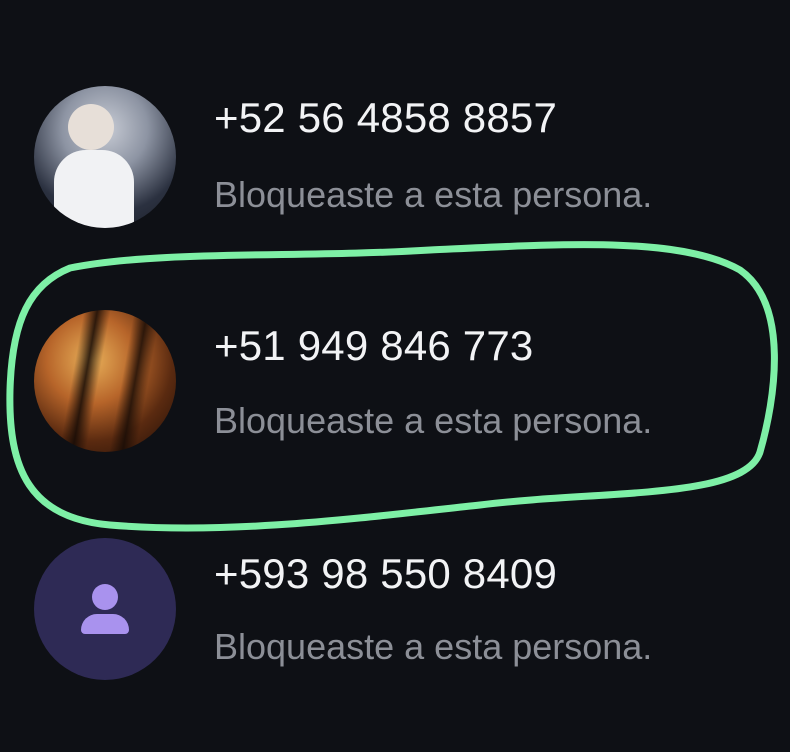 This screenshot has width=790, height=752. Describe the element at coordinates (105, 597) in the screenshot. I see `person-icon` at that location.